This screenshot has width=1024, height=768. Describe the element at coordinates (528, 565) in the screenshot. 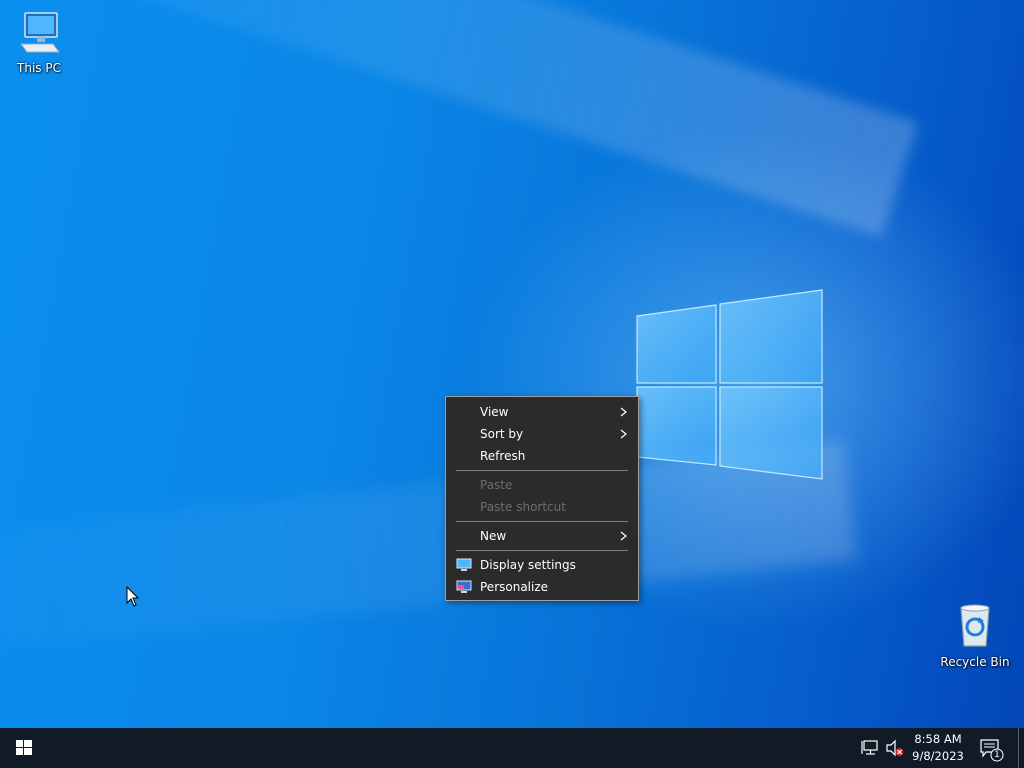

I see `menu-item-label: Display settings` at that location.